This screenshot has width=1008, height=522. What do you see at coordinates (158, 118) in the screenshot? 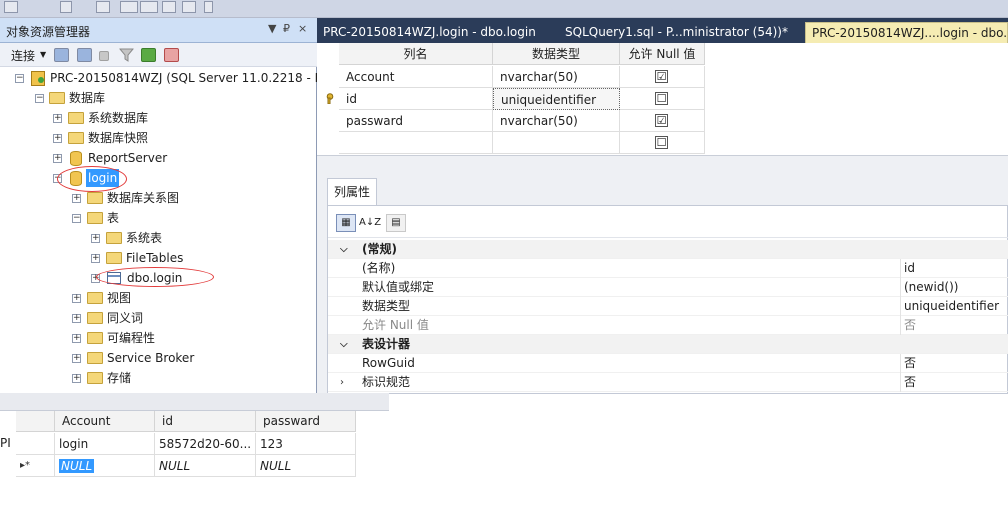
I see `tree-node-system-databases: + 系统数据库` at bounding box center [158, 118].